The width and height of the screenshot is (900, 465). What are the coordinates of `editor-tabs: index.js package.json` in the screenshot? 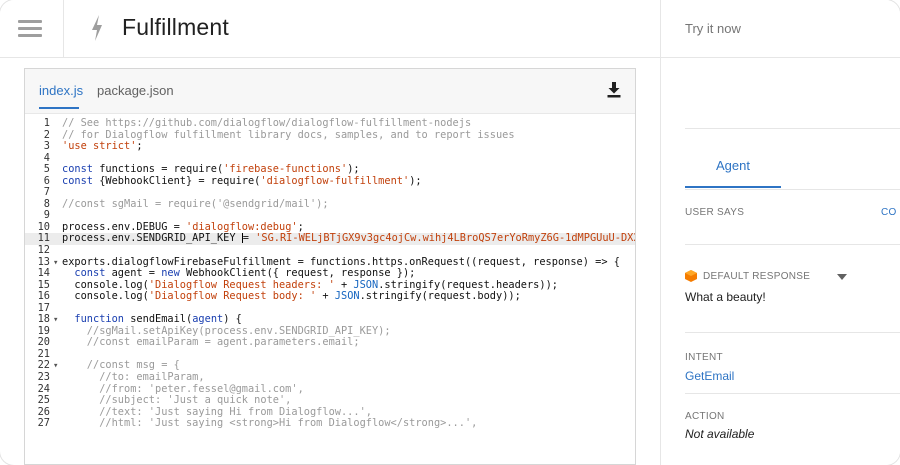 It's located at (330, 91).